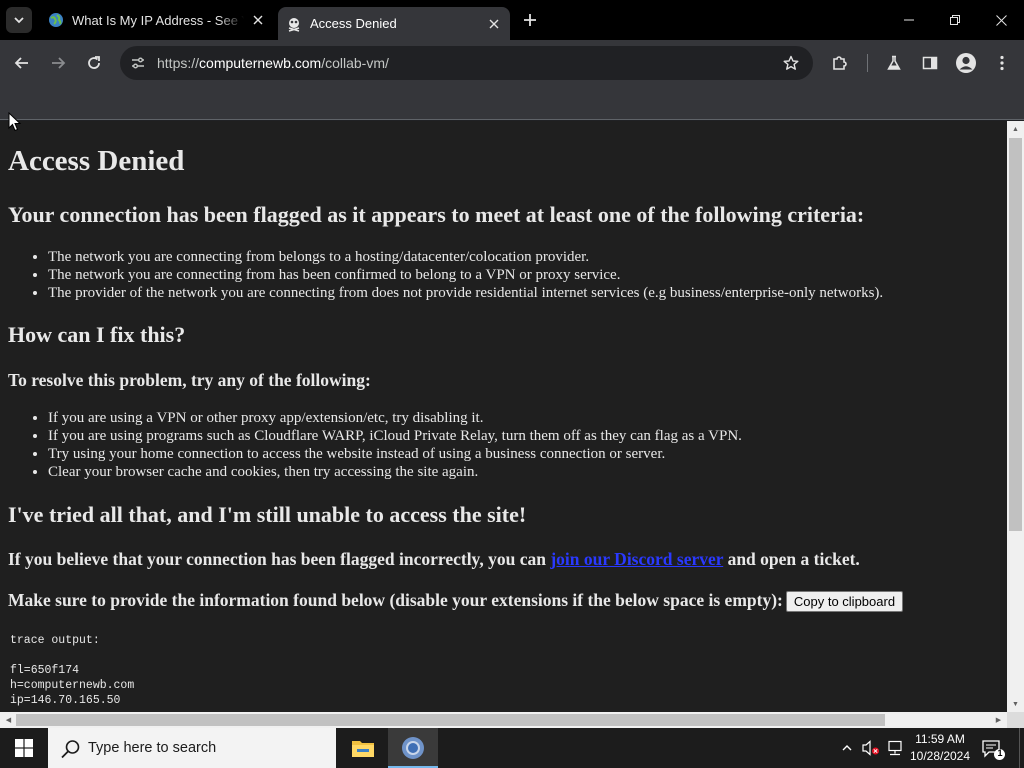 This screenshot has width=1024, height=768. I want to click on discord-link: join our Discord server, so click(636, 559).